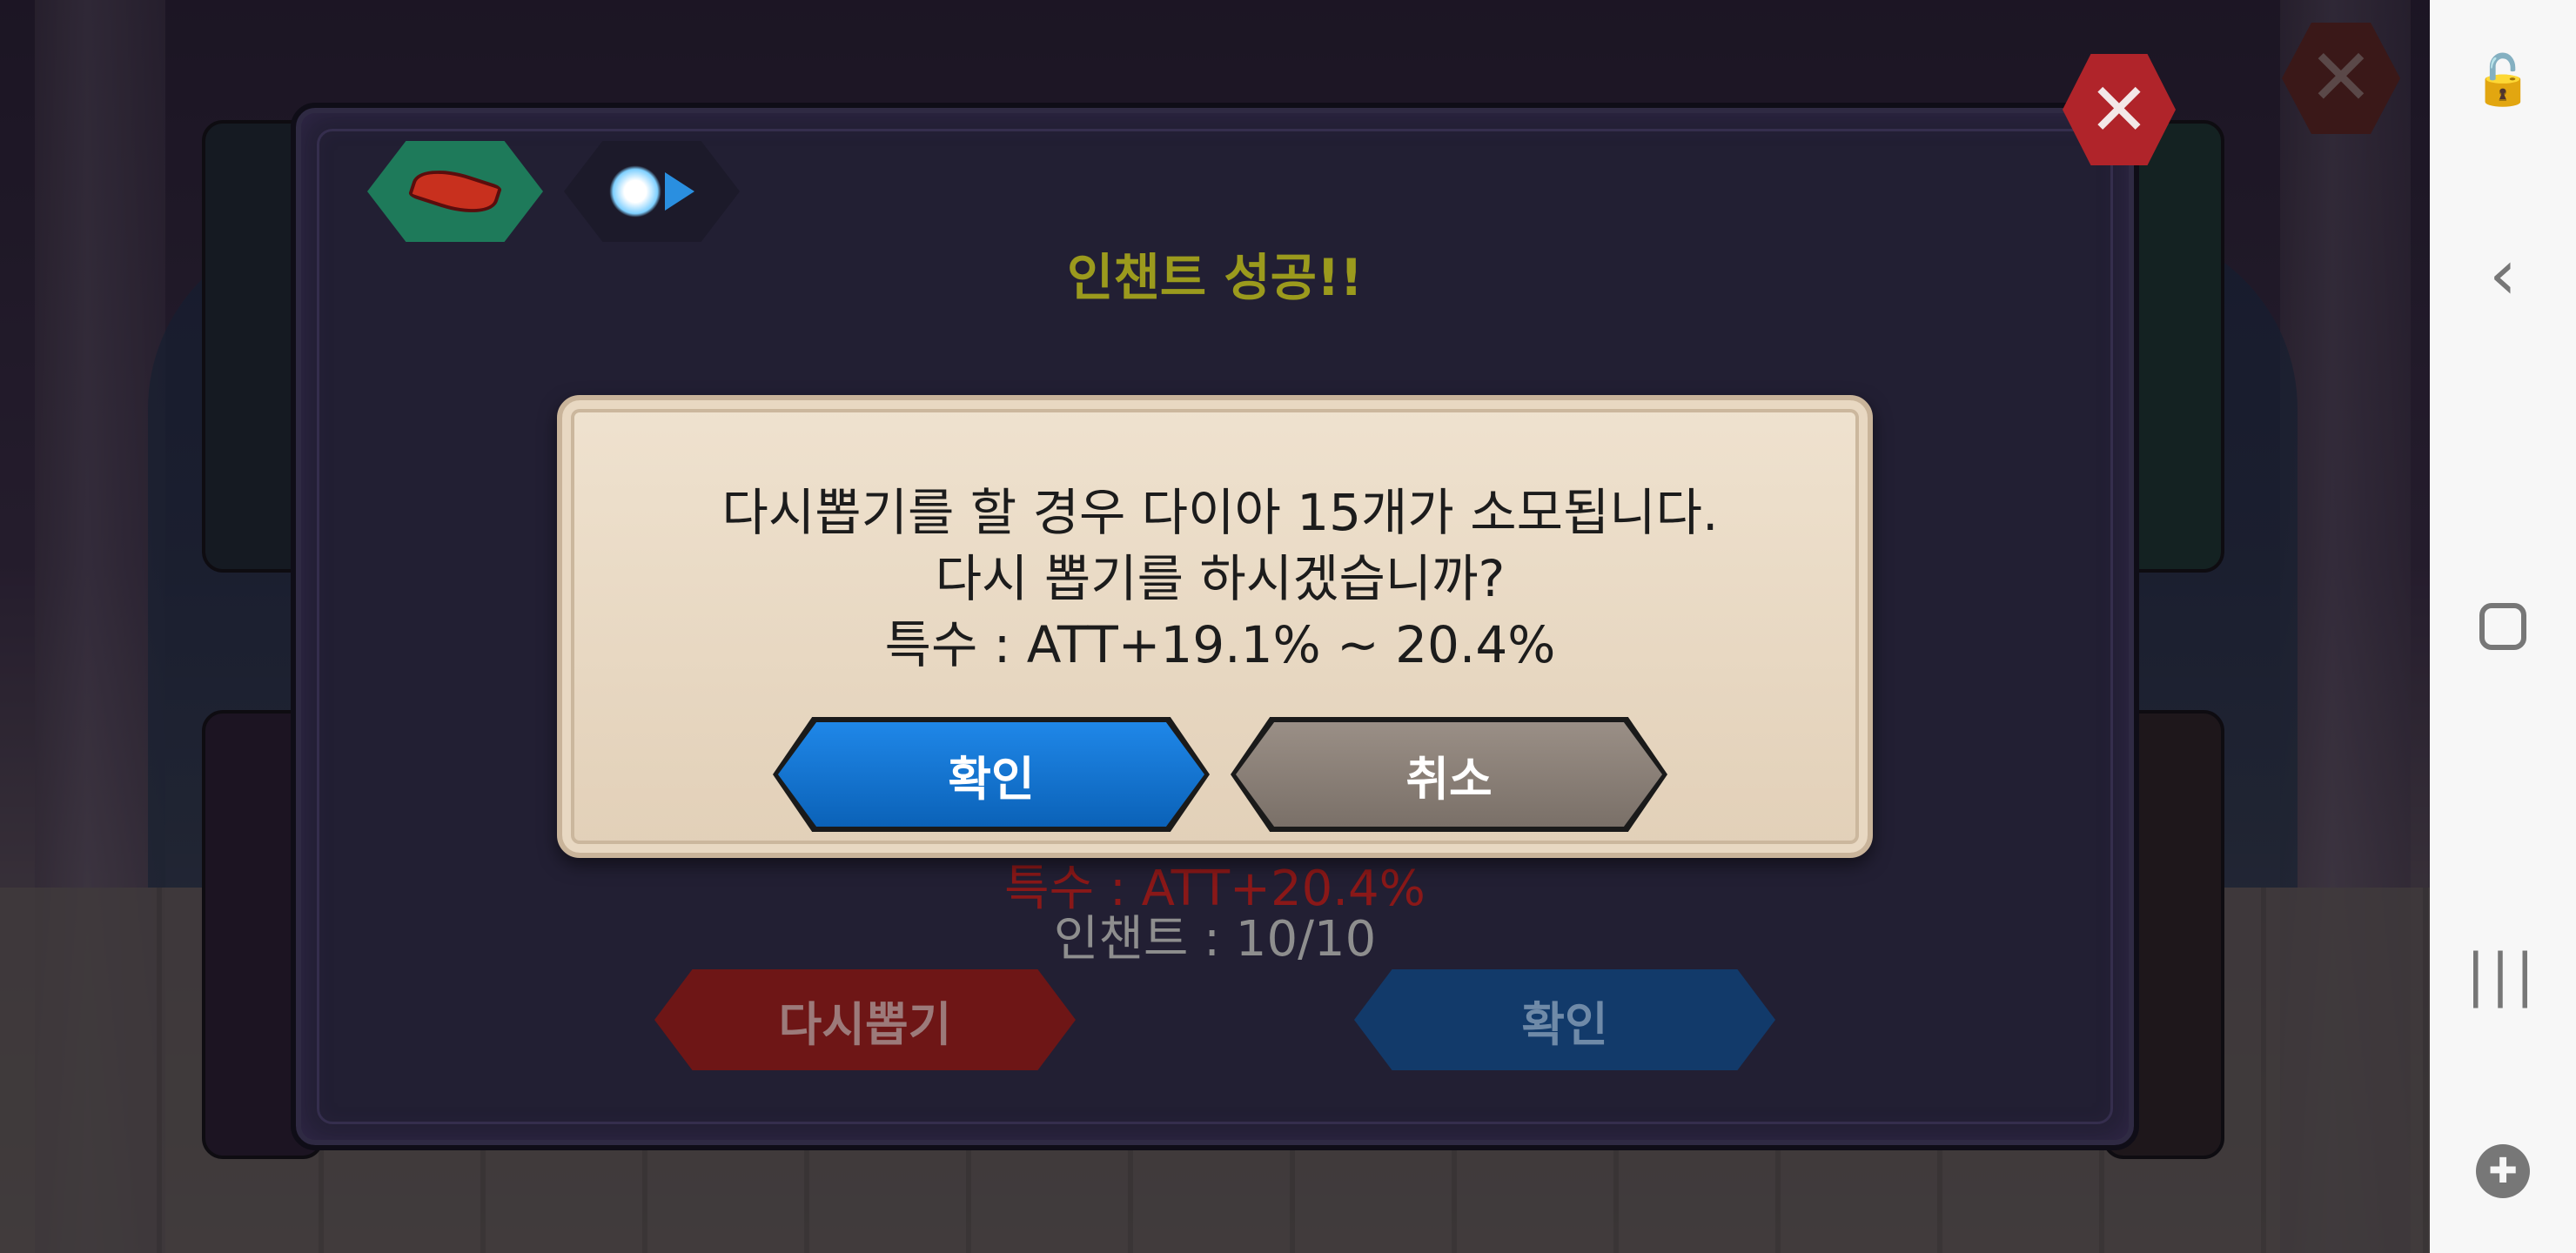  Describe the element at coordinates (1215, 277) in the screenshot. I see `enchant-success-title: 인챈트 성공!!` at that location.